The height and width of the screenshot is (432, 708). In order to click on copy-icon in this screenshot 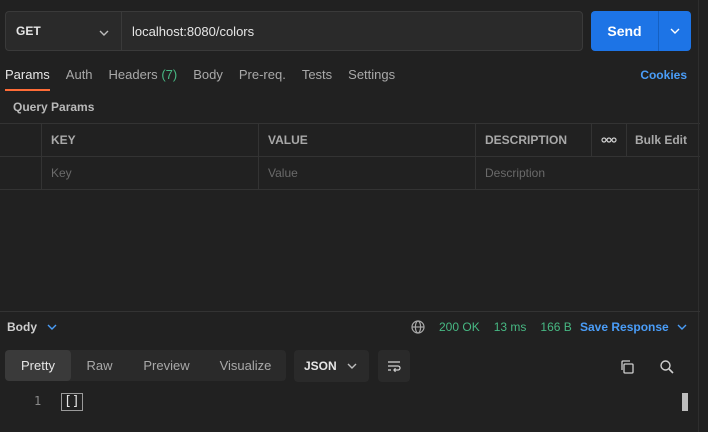, I will do `click(627, 367)`.